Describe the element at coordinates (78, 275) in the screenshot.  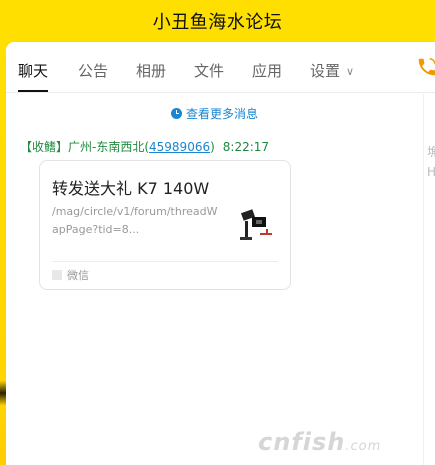
I see `card-source-label: 微信` at that location.